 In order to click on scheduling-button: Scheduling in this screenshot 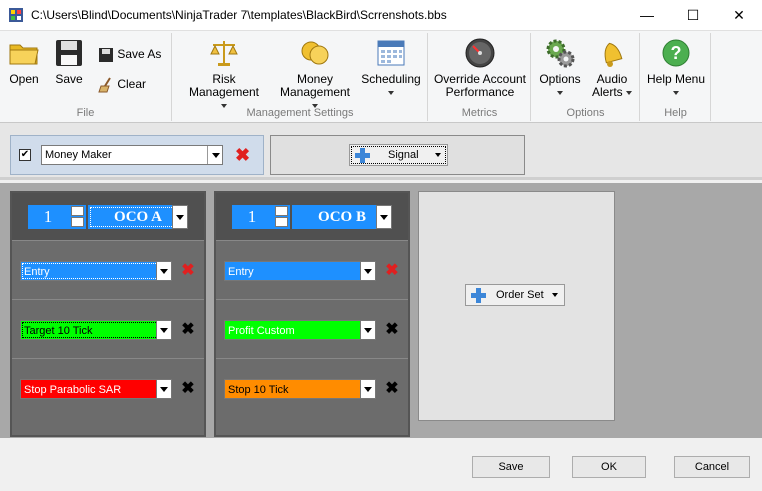, I will do `click(391, 68)`.